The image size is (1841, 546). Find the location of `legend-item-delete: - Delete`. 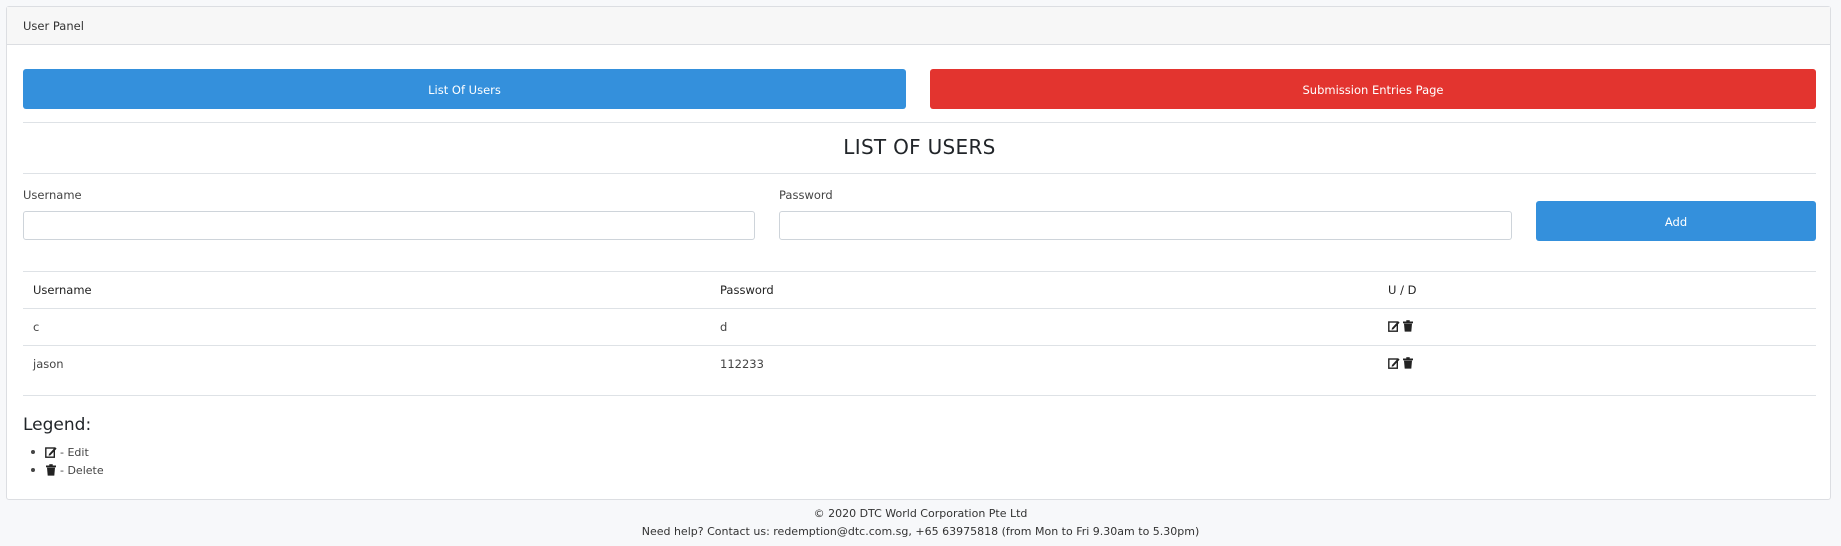

legend-item-delete: - Delete is located at coordinates (67, 470).